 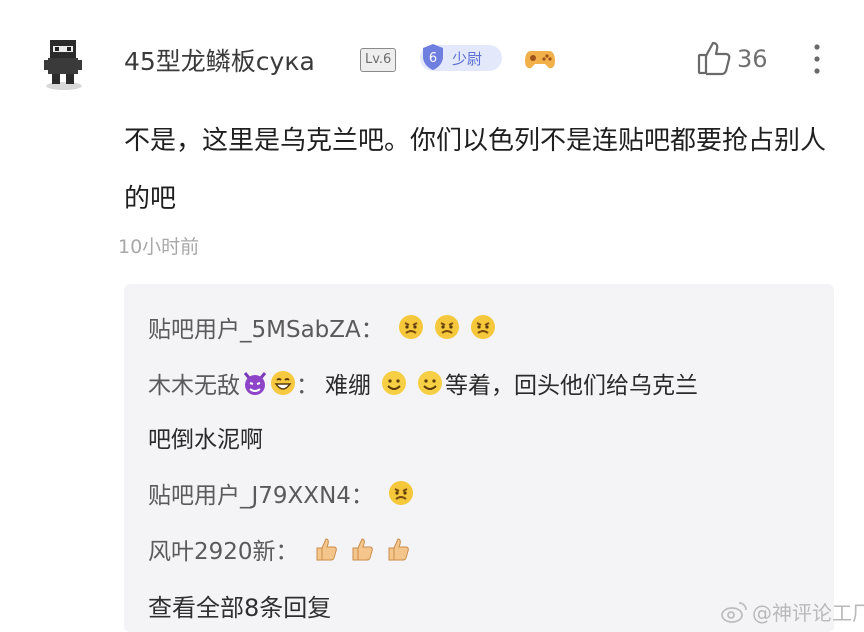 I want to click on reply-author: 木木无敌, so click(x=194, y=383).